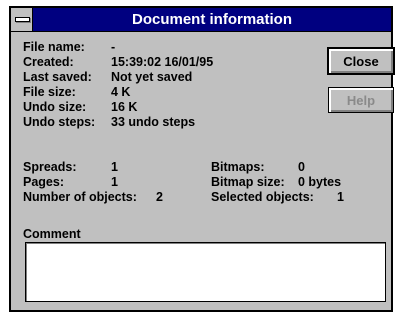 The image size is (399, 324). I want to click on title-bar: Document information, so click(201, 20).